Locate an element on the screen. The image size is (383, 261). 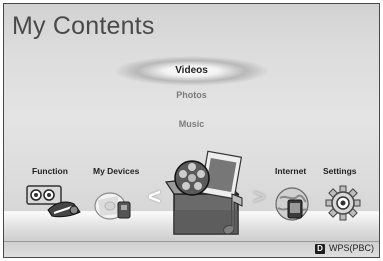
menu-item-photos: Photos is located at coordinates (191, 95).